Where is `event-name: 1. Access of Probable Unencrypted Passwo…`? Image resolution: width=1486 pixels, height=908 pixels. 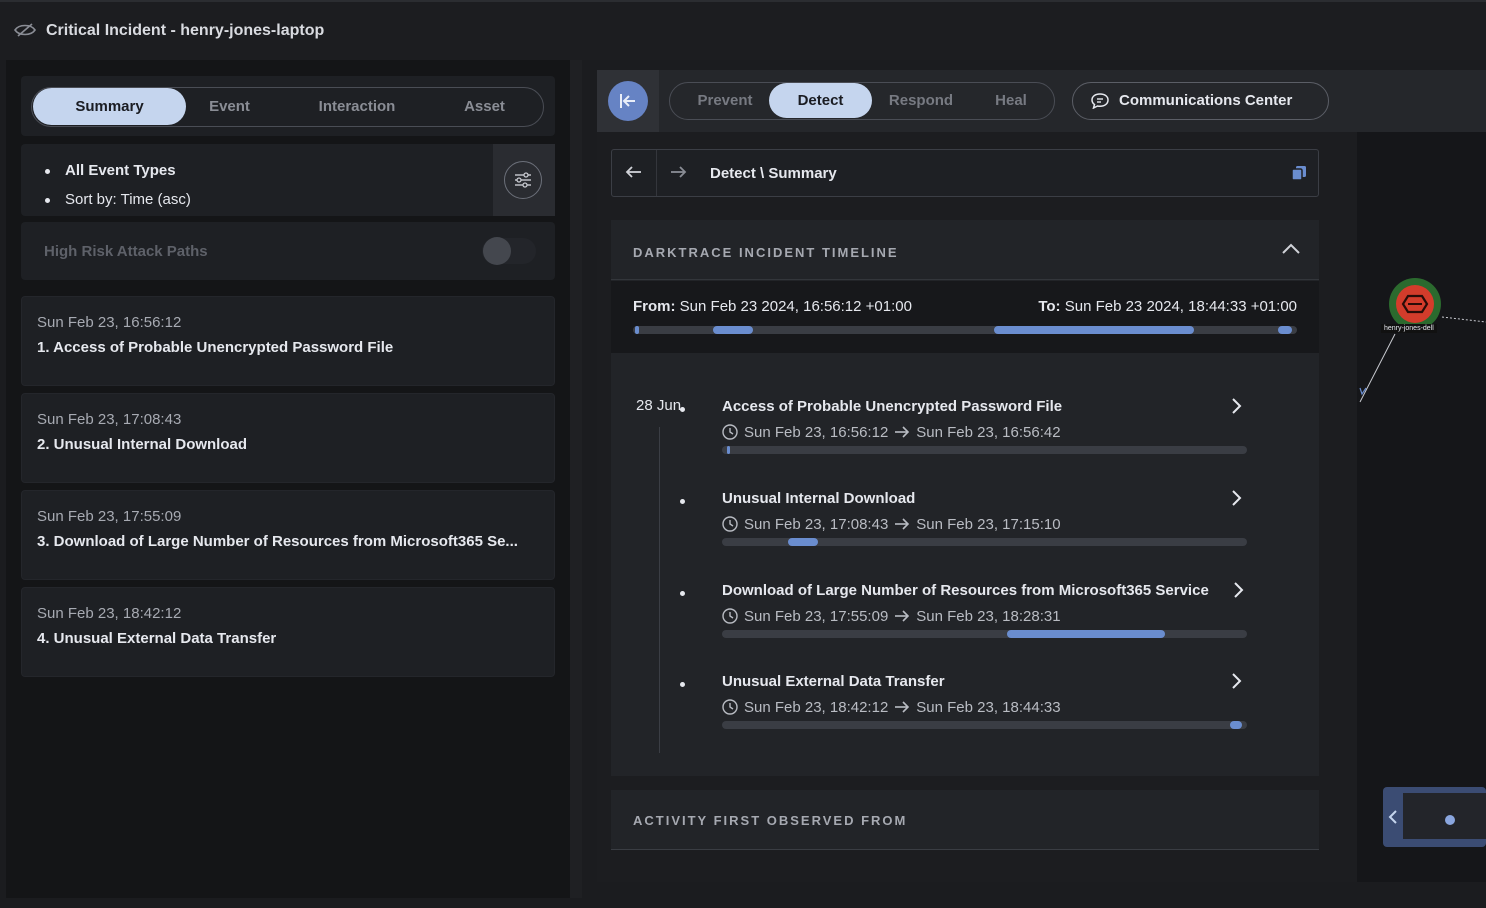
event-name: 1. Access of Probable Unencrypted Passwo… is located at coordinates (215, 347).